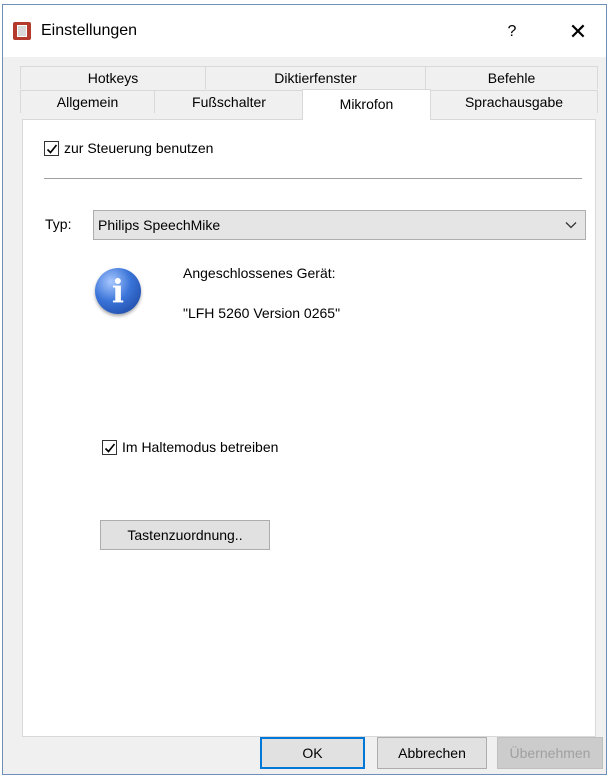 The image size is (612, 780). I want to click on key-mapping-button: Tastenzuordnung.., so click(185, 535).